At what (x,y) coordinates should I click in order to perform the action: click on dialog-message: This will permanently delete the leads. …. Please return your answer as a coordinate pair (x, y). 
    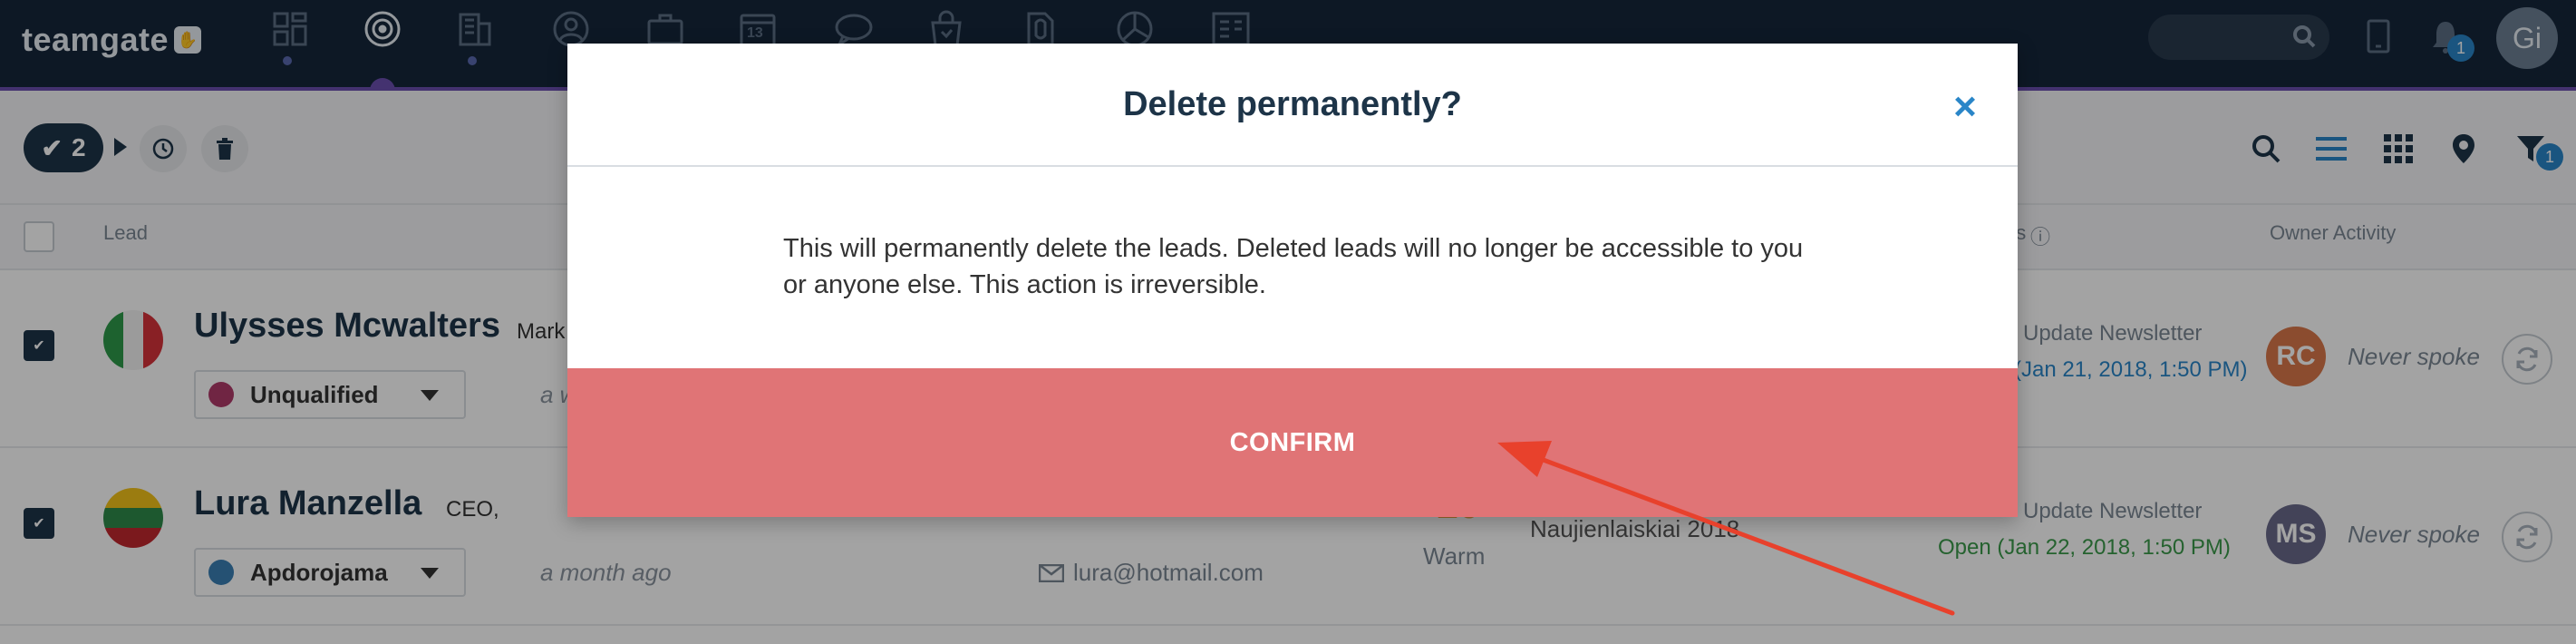
    Looking at the image, I should click on (1293, 266).